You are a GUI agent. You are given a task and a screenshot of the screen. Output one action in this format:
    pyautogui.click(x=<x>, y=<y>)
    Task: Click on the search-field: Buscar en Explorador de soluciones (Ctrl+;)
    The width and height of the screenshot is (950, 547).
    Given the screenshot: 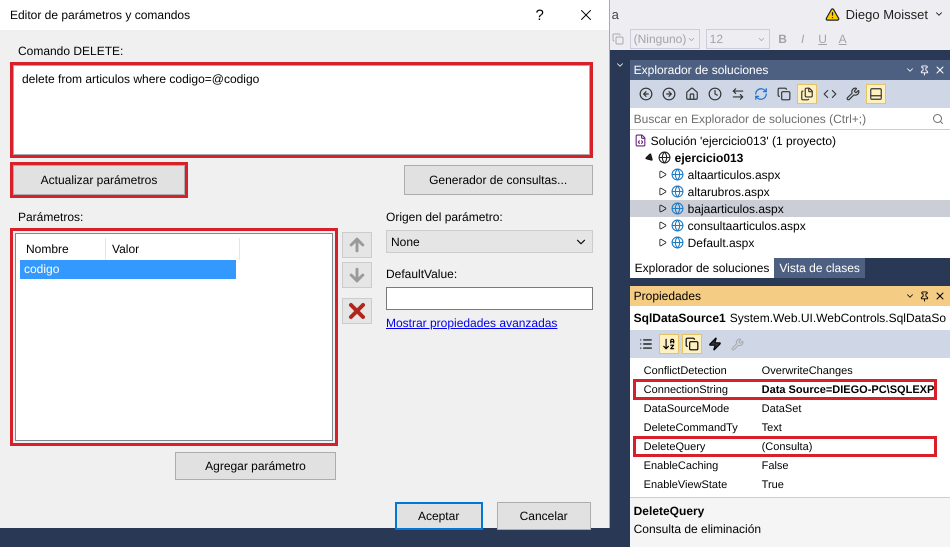 What is the action you would take?
    pyautogui.click(x=790, y=119)
    